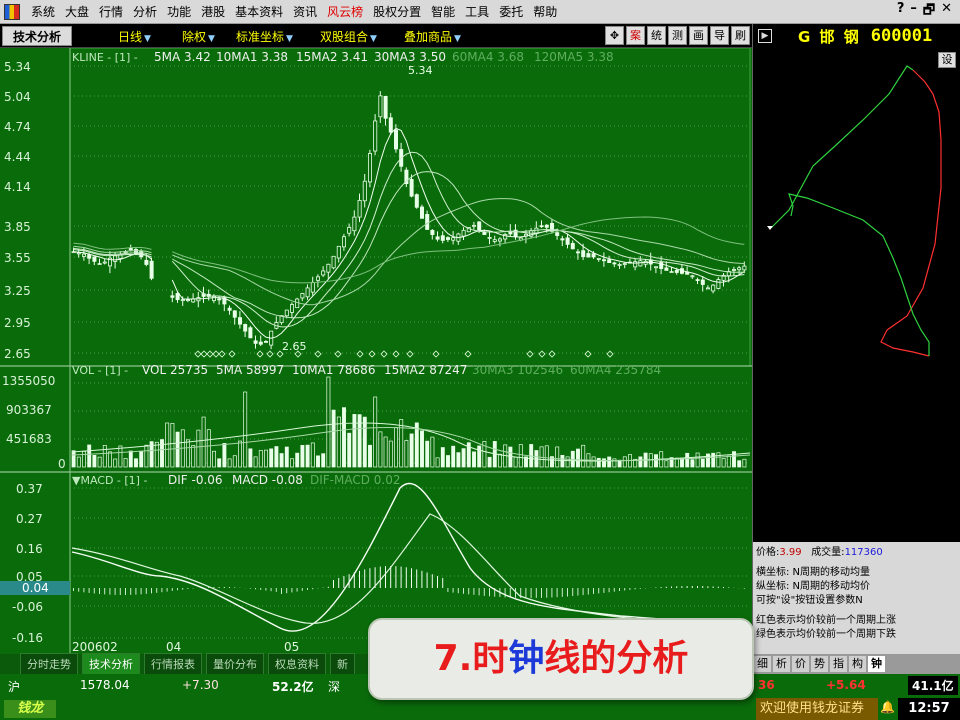 The height and width of the screenshot is (720, 960). What do you see at coordinates (545, 12) in the screenshot?
I see `menu-item-help: 帮助` at bounding box center [545, 12].